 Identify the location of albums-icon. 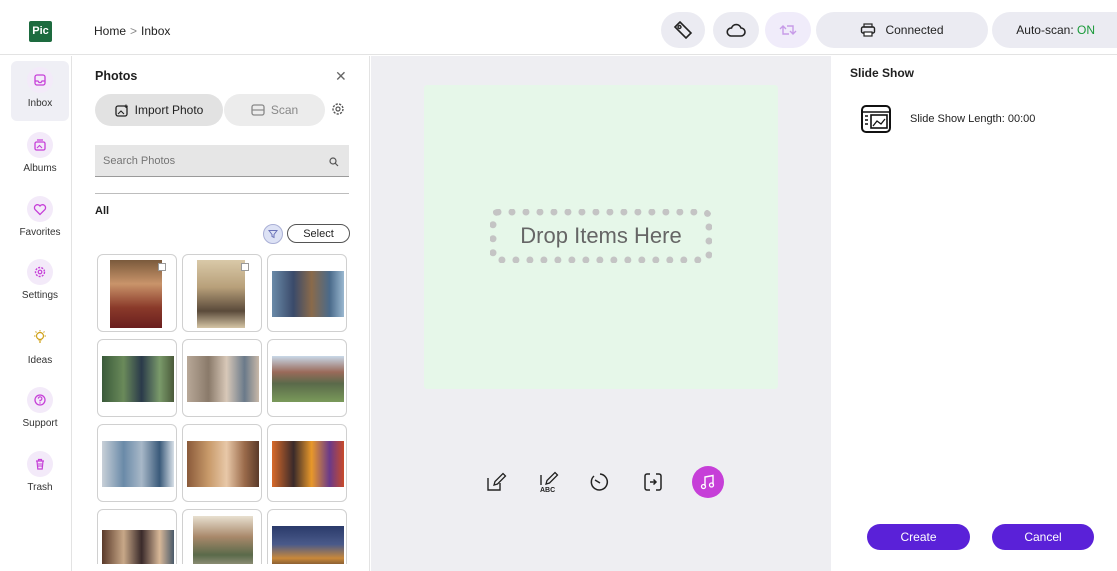
(40, 145).